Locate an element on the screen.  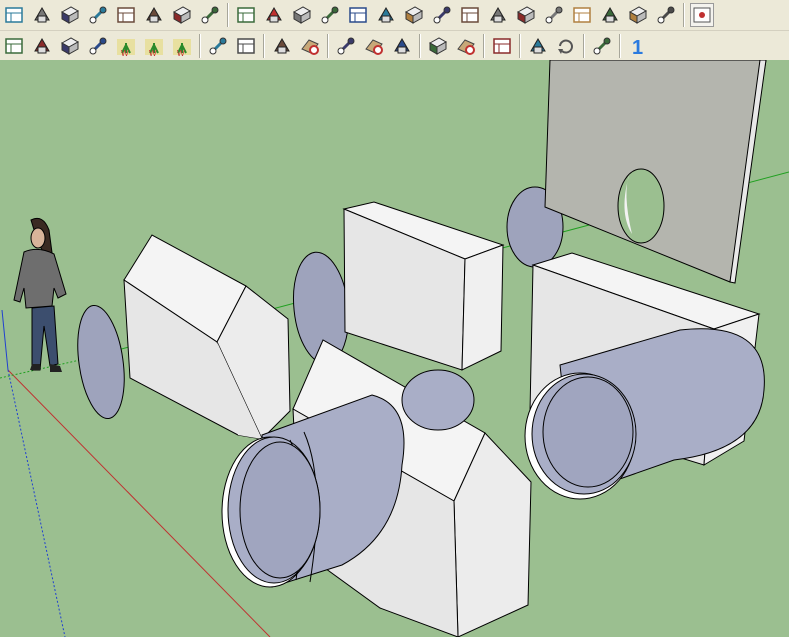
slope-line-button is located at coordinates (526, 15).